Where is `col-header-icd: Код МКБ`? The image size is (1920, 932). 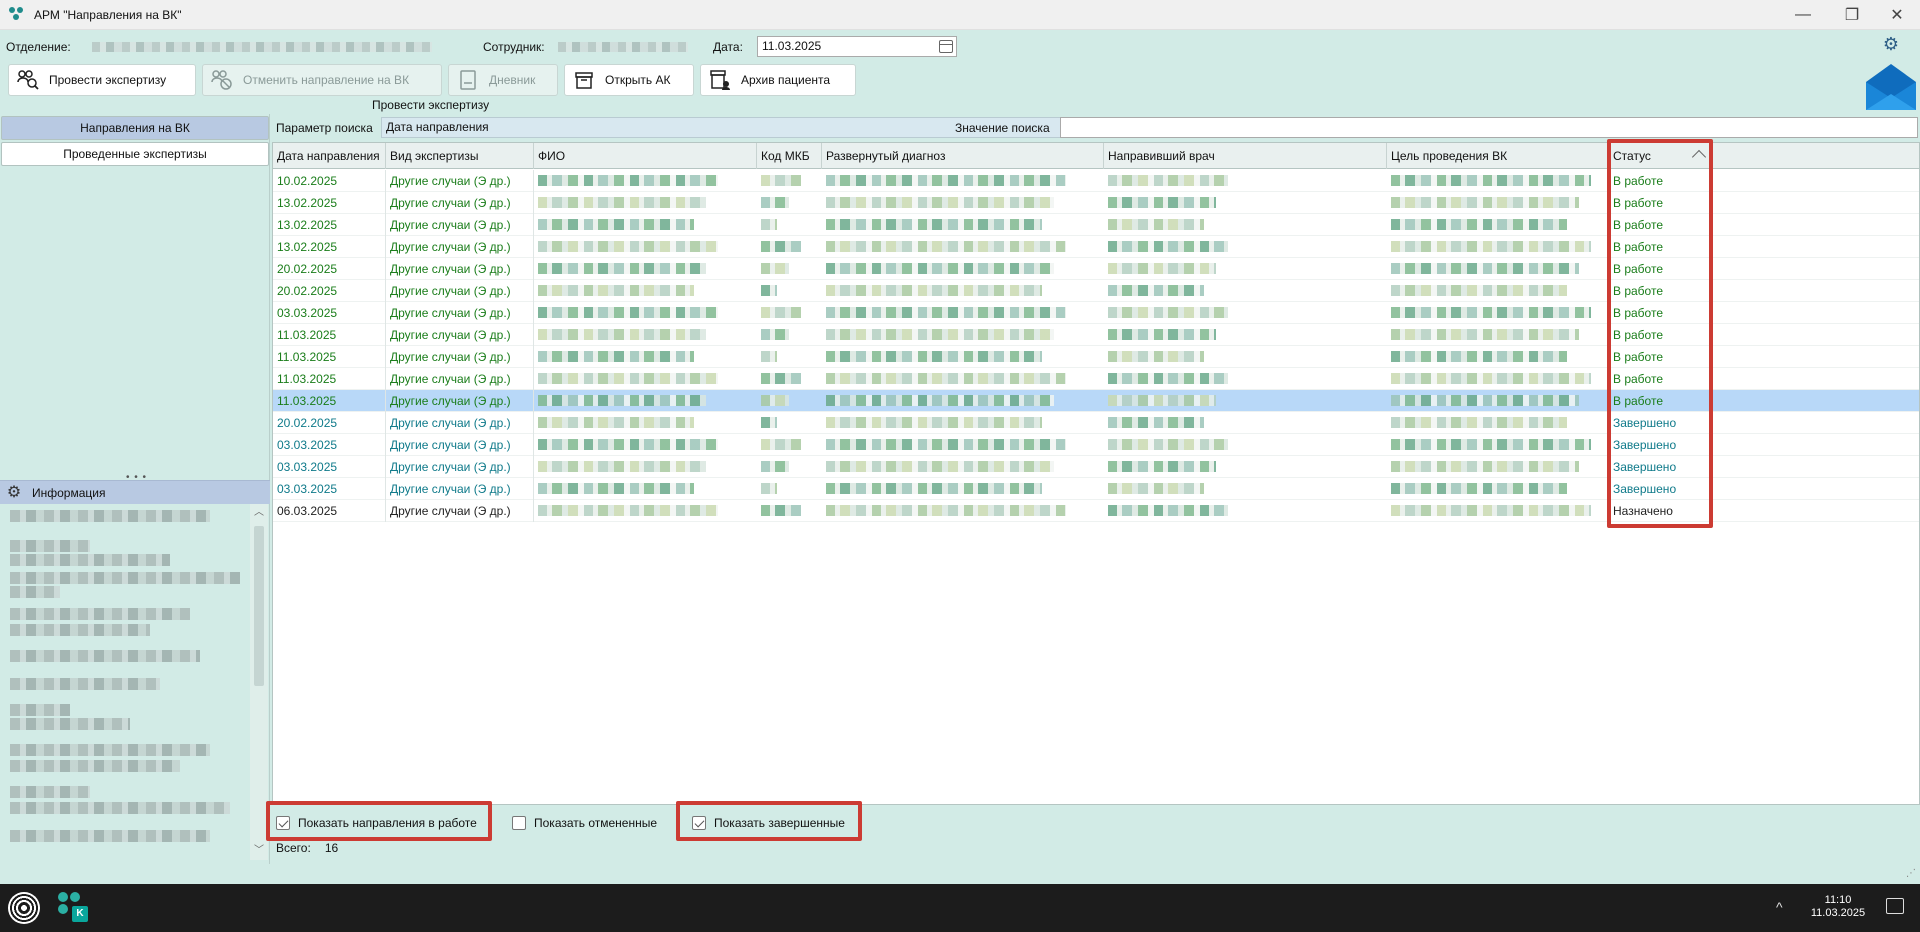
col-header-icd: Код МКБ is located at coordinates (789, 156).